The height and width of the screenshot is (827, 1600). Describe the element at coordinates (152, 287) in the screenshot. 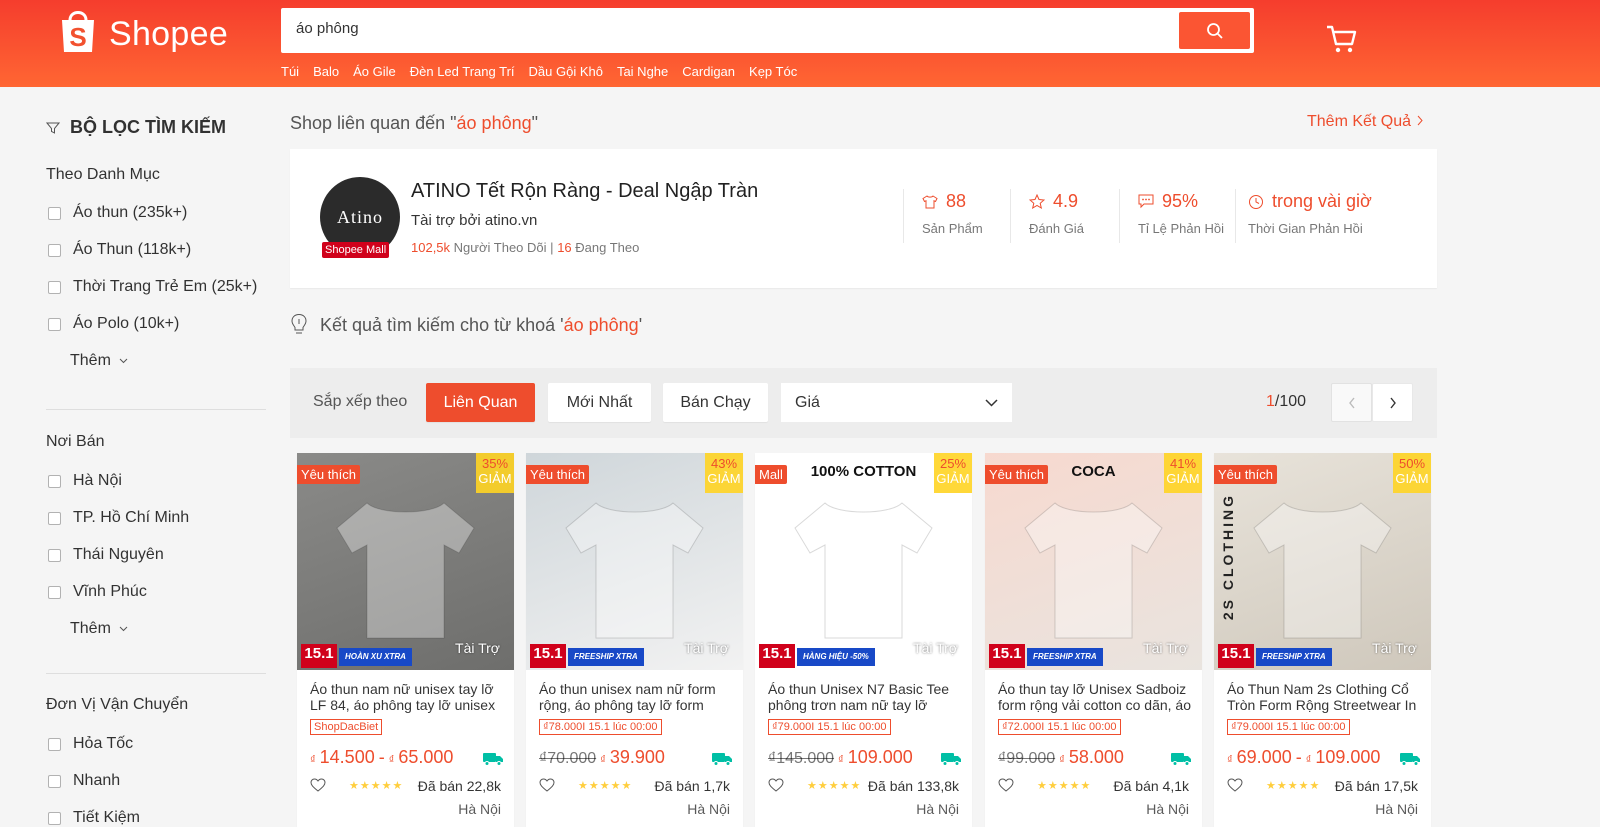

I see `category-filter-item: Thời Trang Trẻ Em (25k+)` at that location.